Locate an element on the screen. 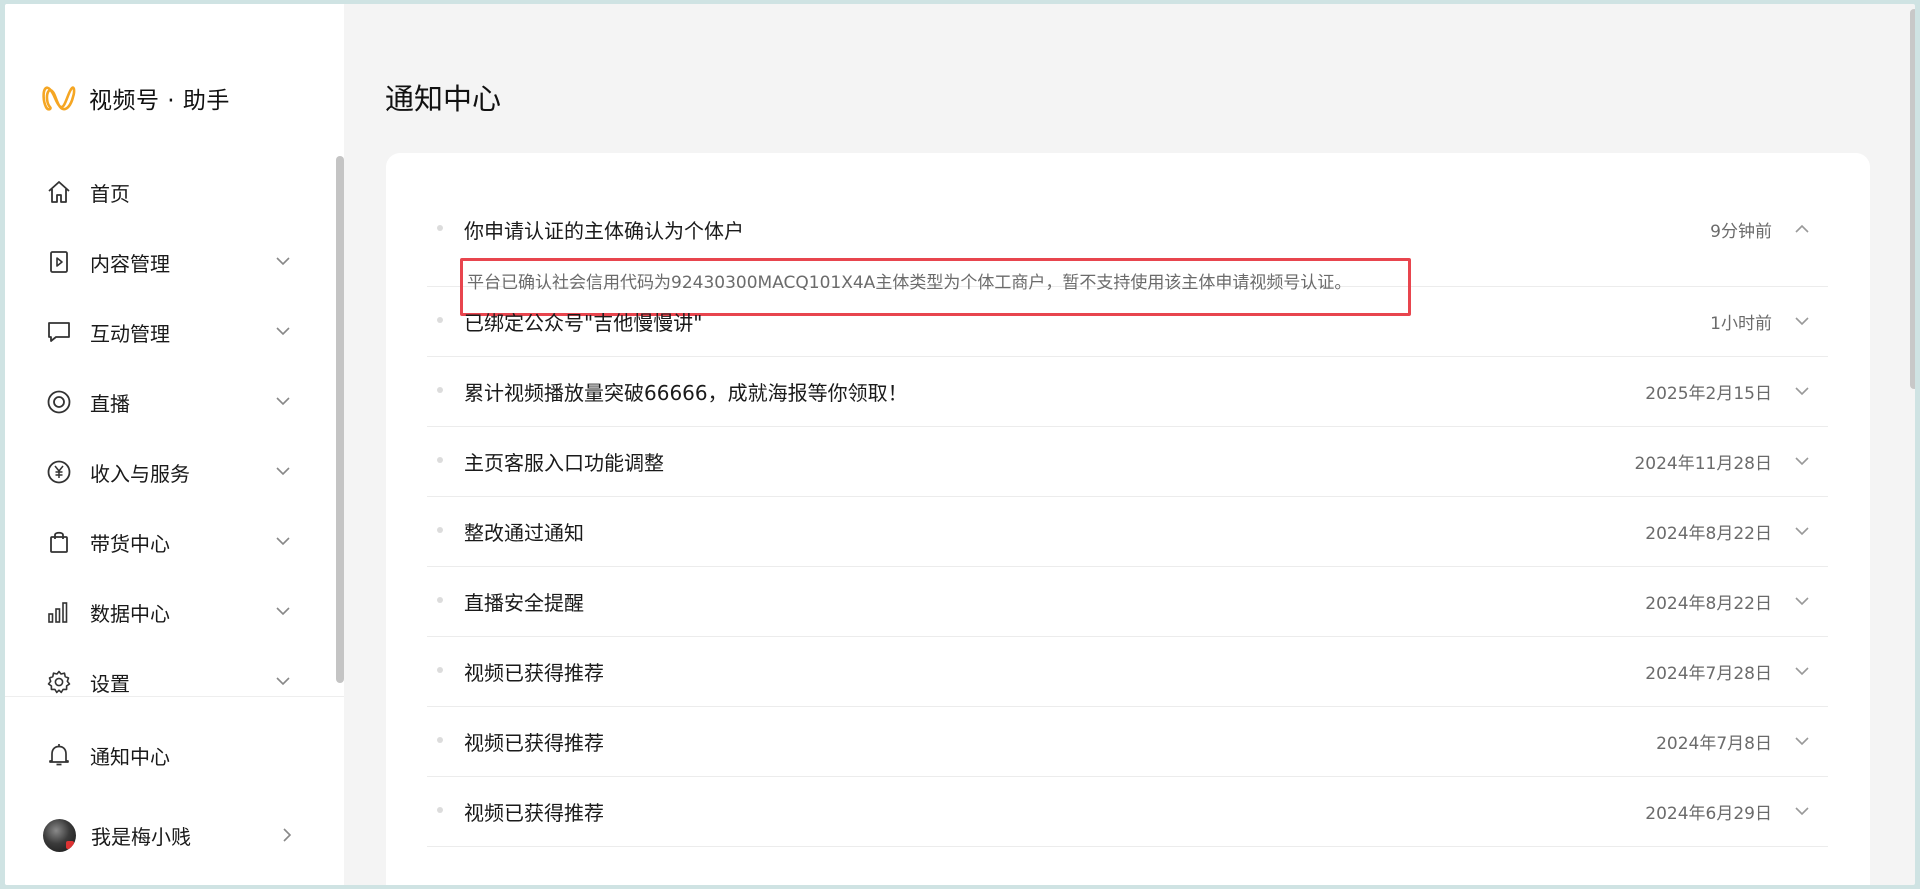  sidebar-item-label: 通知中心 is located at coordinates (130, 756).